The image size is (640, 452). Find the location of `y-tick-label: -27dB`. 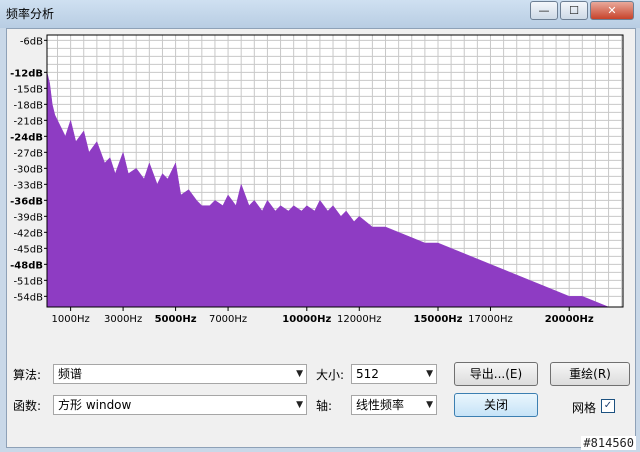

y-tick-label: -27dB is located at coordinates (28, 153).